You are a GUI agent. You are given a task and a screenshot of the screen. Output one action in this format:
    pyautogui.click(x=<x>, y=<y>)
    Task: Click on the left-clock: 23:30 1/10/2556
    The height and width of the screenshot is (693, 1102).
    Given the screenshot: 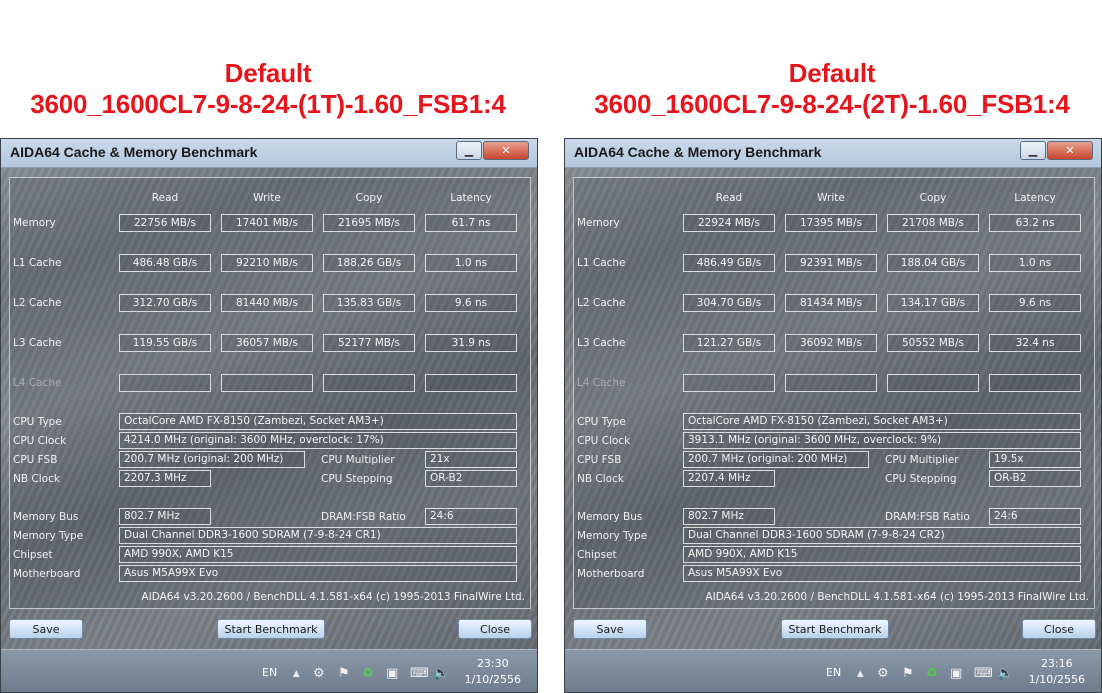 What is the action you would take?
    pyautogui.click(x=493, y=672)
    